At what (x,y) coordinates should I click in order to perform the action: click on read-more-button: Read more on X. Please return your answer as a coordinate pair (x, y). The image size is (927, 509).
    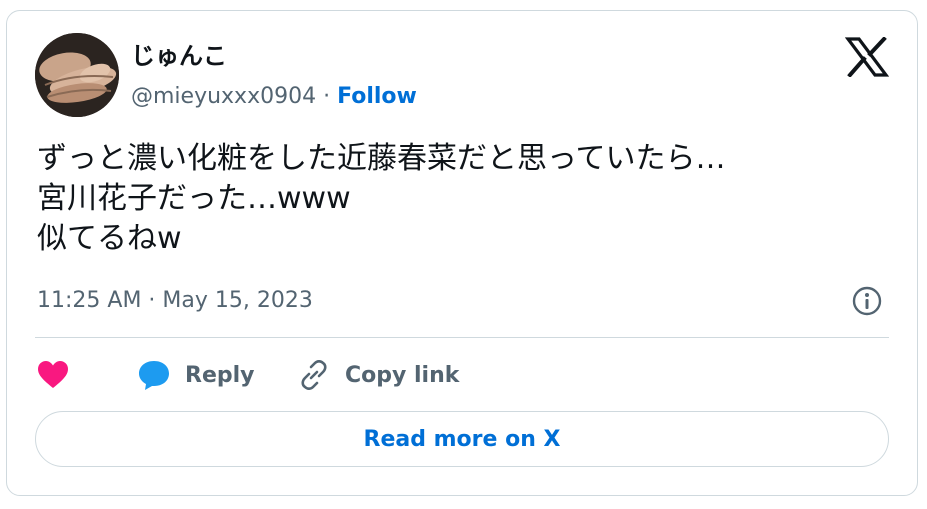
    Looking at the image, I should click on (462, 439).